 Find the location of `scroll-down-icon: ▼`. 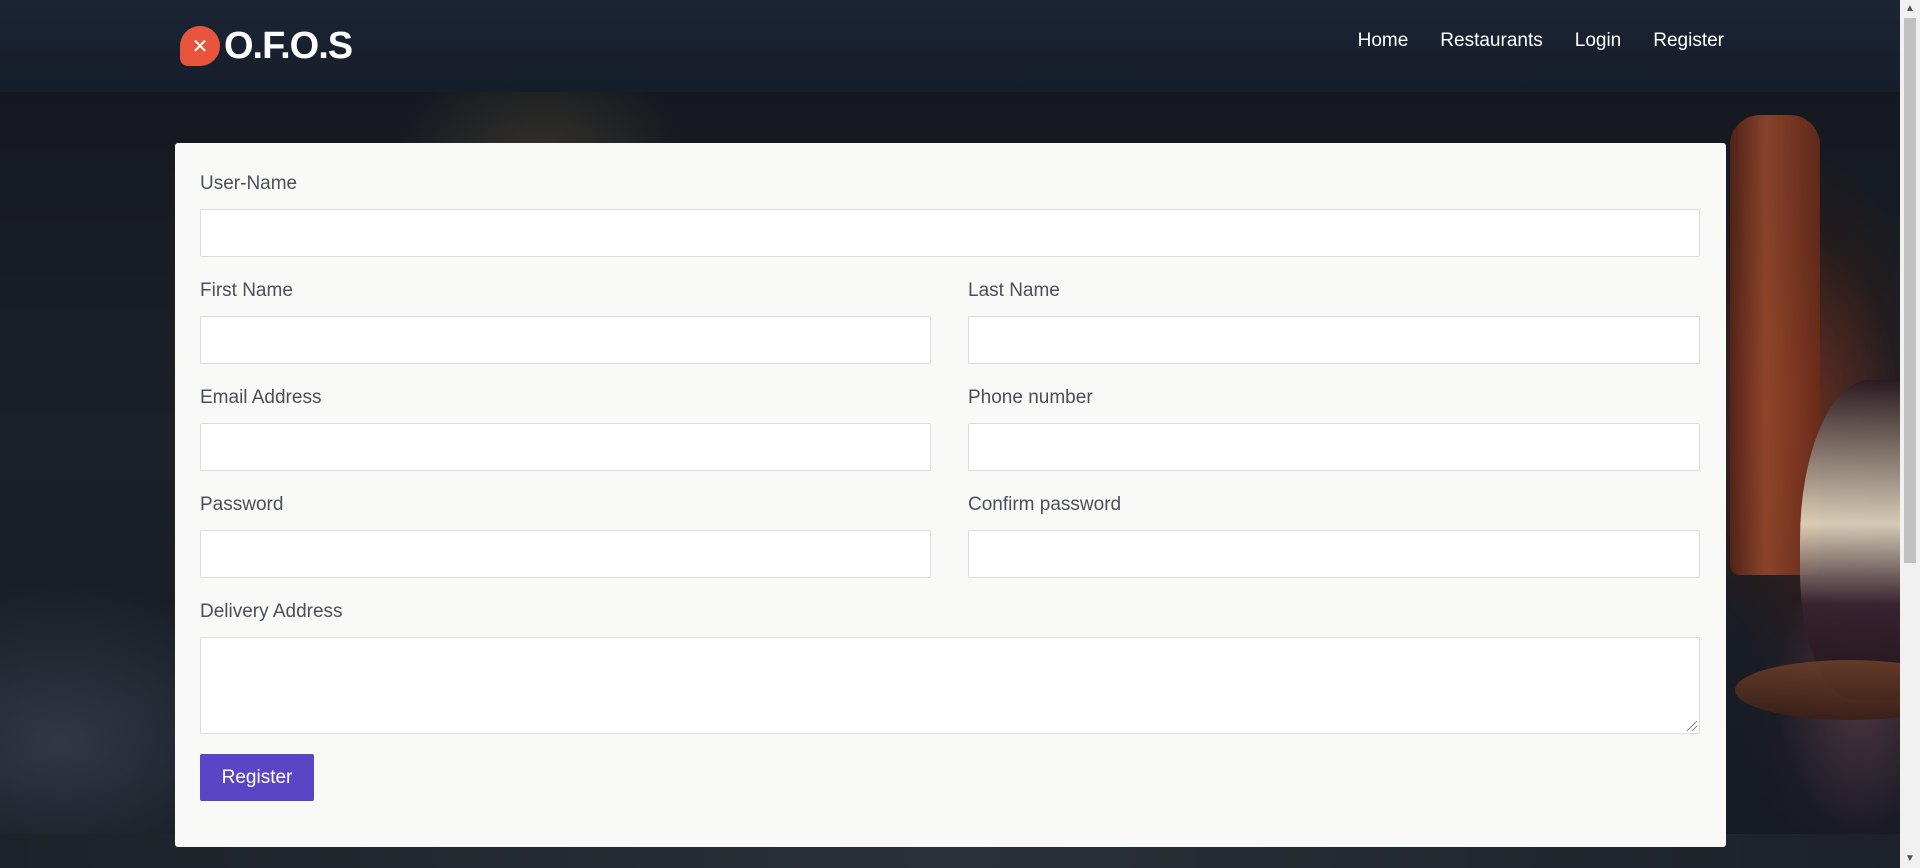

scroll-down-icon: ▼ is located at coordinates (1910, 859).